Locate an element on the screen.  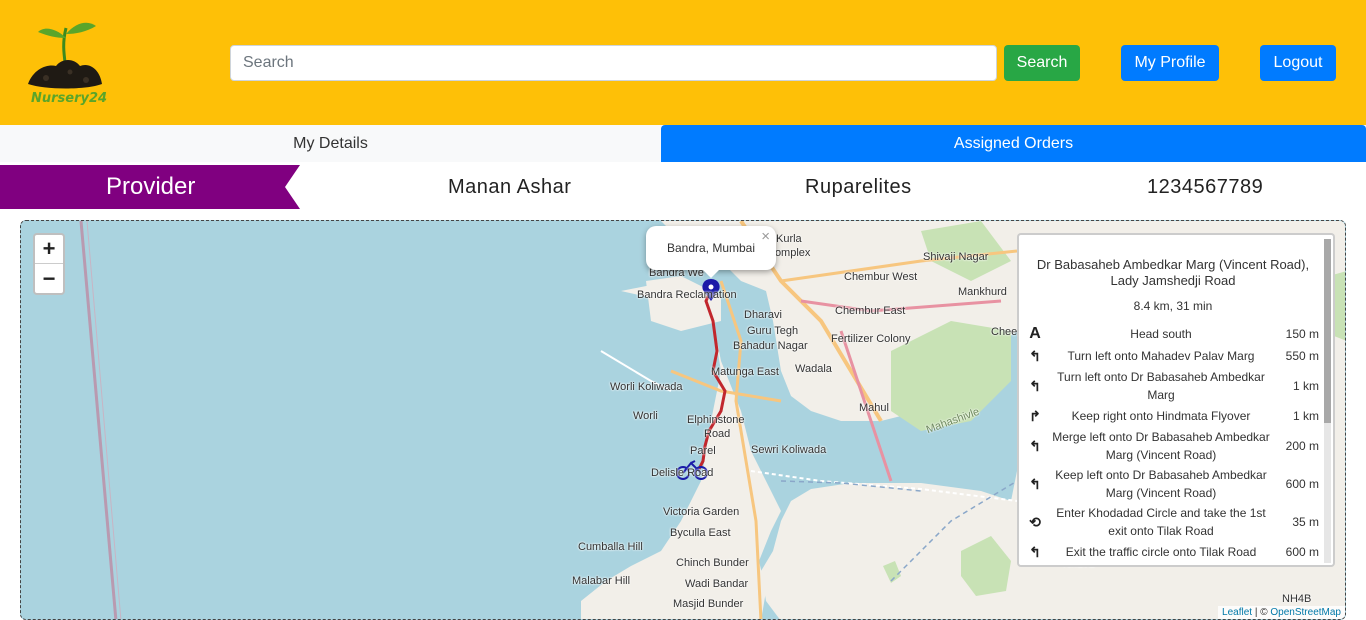
zoom-control: + − is located at coordinates (49, 264).